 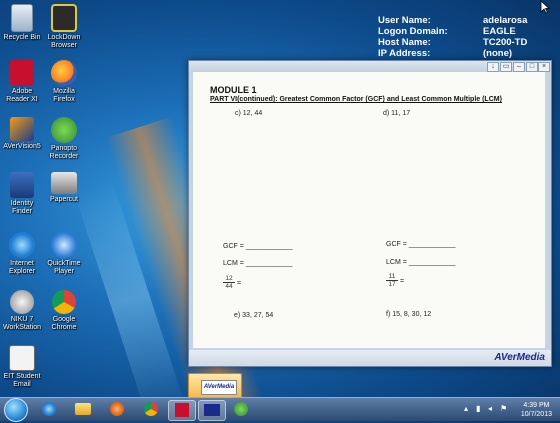 What do you see at coordinates (504, 409) in the screenshot?
I see `tray-flag-icon: ⚑` at bounding box center [504, 409].